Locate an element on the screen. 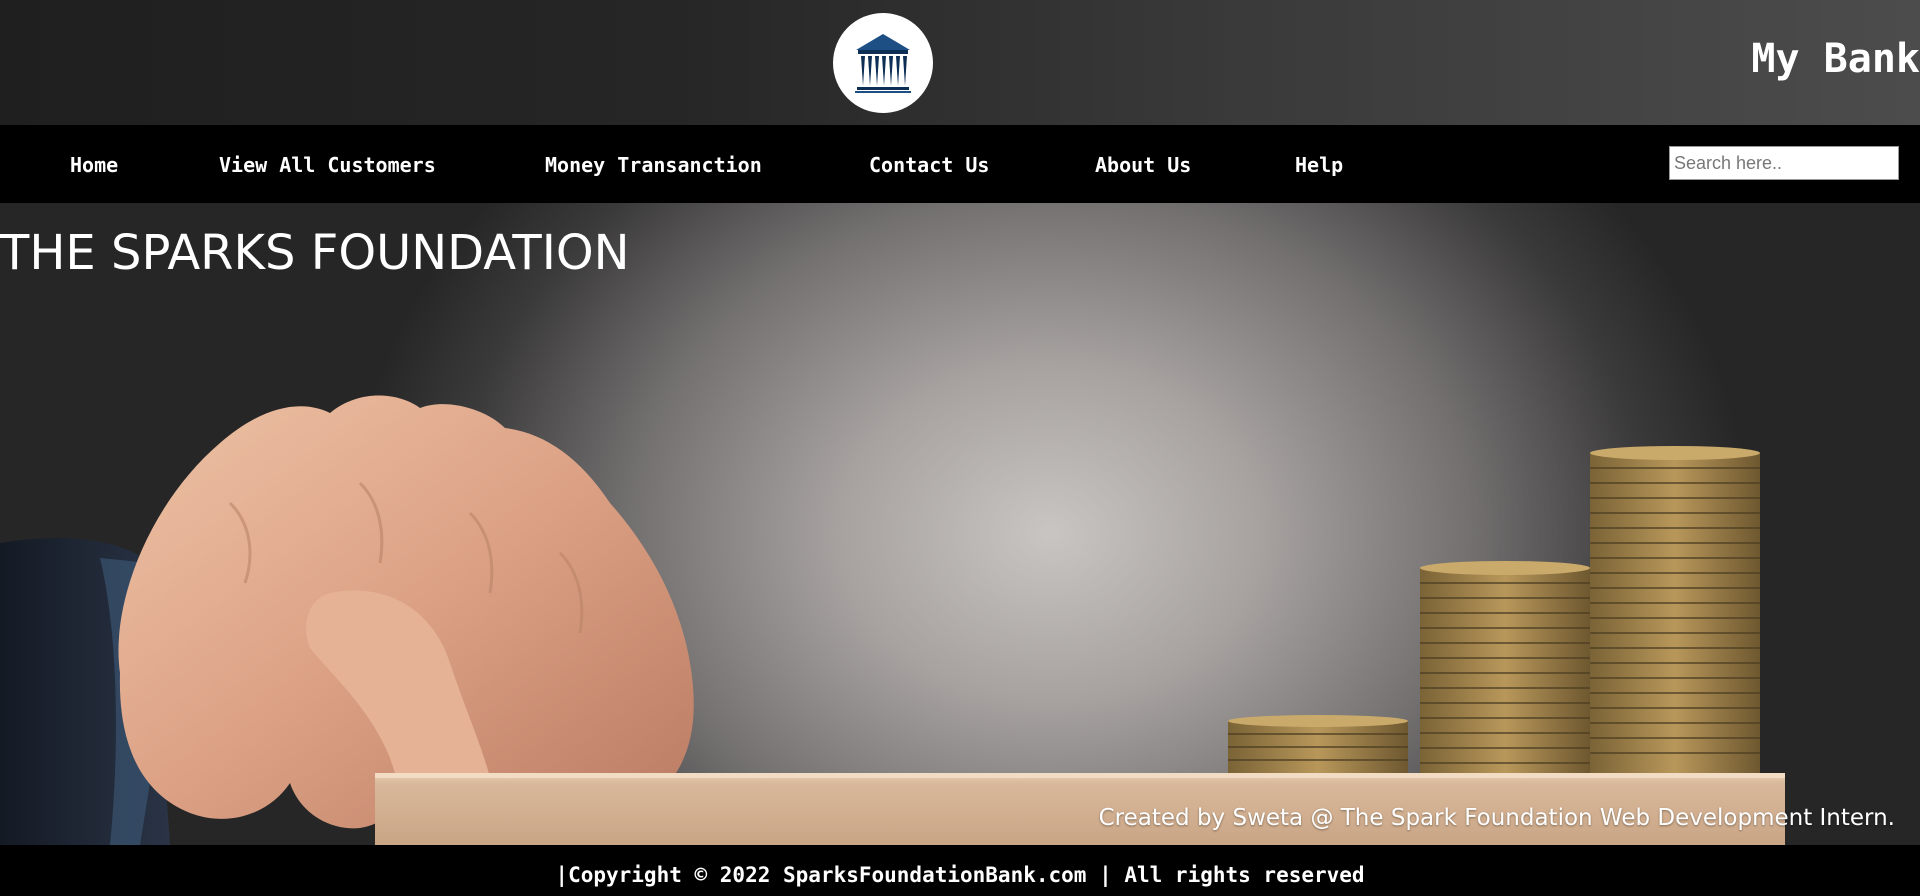 The height and width of the screenshot is (896, 1920). nav-contact-us: Contact Us is located at coordinates (929, 165).